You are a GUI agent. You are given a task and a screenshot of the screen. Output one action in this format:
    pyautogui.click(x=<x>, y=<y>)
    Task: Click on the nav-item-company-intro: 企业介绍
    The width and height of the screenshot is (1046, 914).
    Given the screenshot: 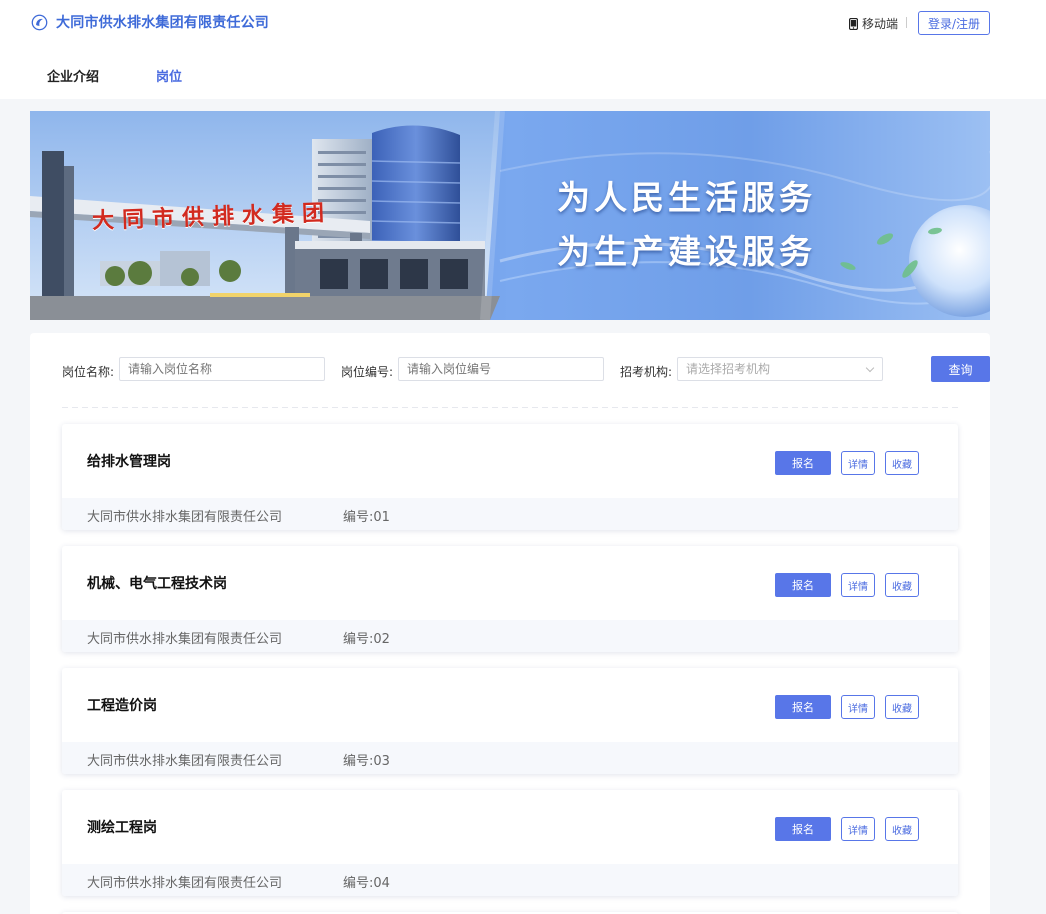 What is the action you would take?
    pyautogui.click(x=73, y=75)
    